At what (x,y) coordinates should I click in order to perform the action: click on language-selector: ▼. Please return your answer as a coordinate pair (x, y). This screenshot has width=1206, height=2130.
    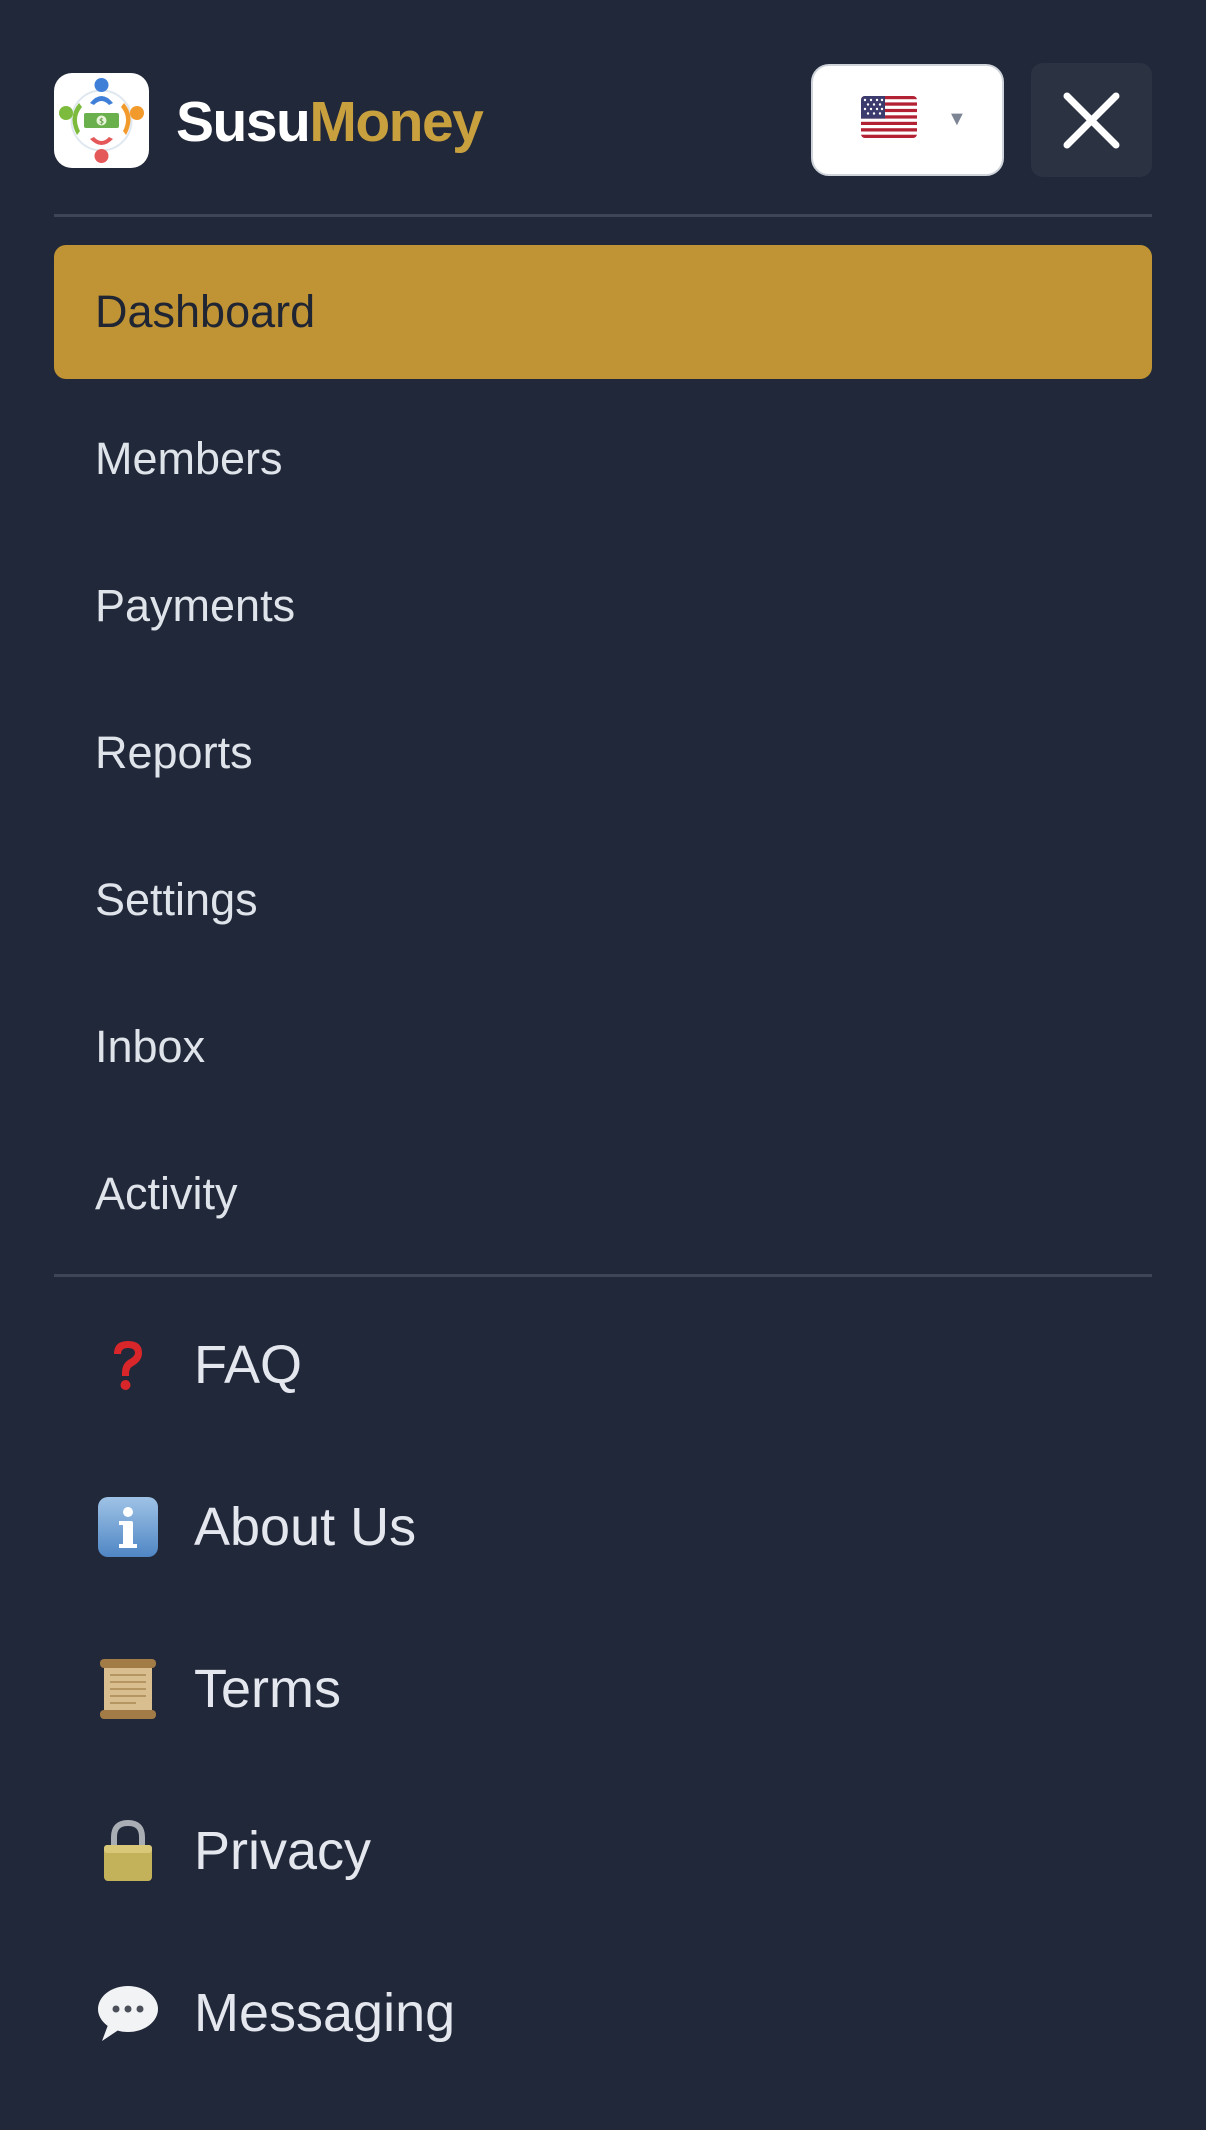
    Looking at the image, I should click on (907, 120).